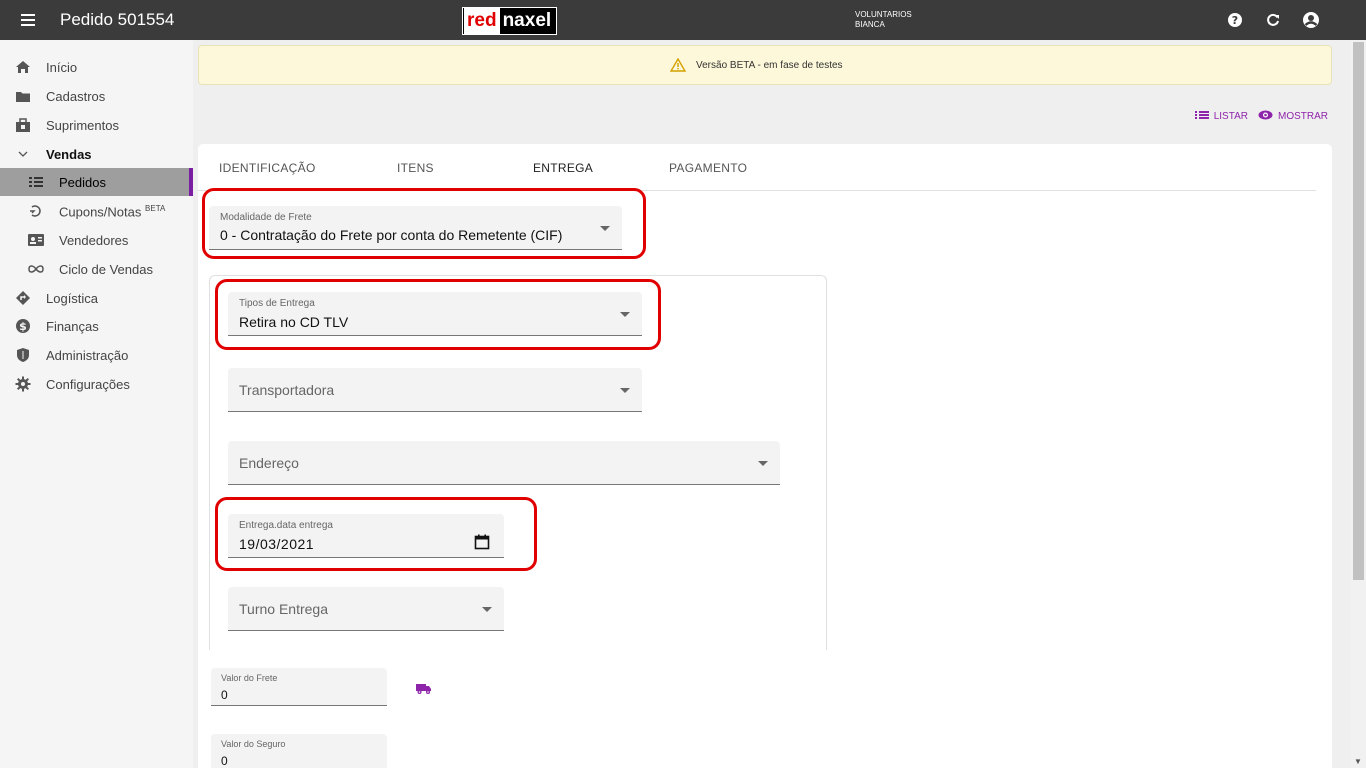  I want to click on sidebar-item-vendas: Vendas, so click(96, 154).